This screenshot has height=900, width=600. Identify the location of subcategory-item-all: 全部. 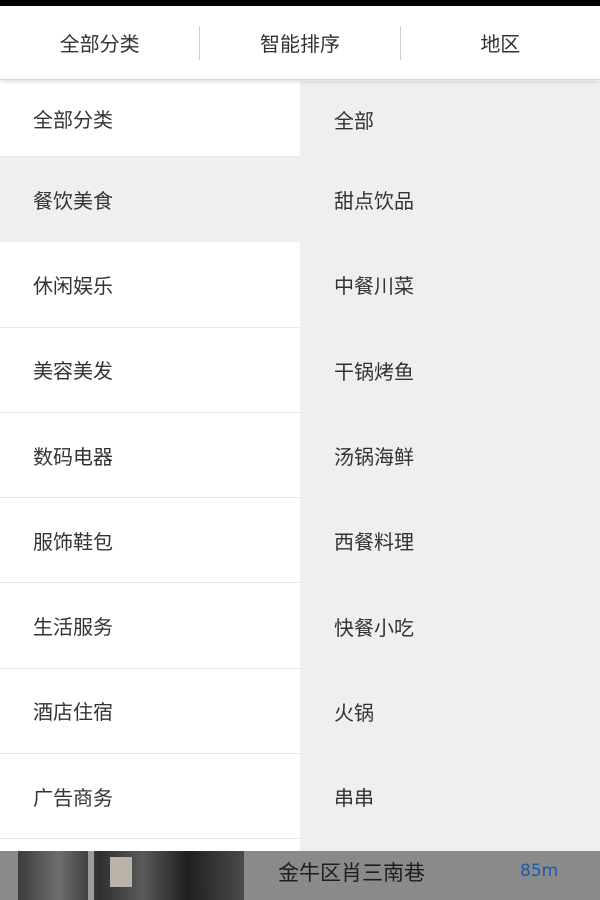
(450, 119).